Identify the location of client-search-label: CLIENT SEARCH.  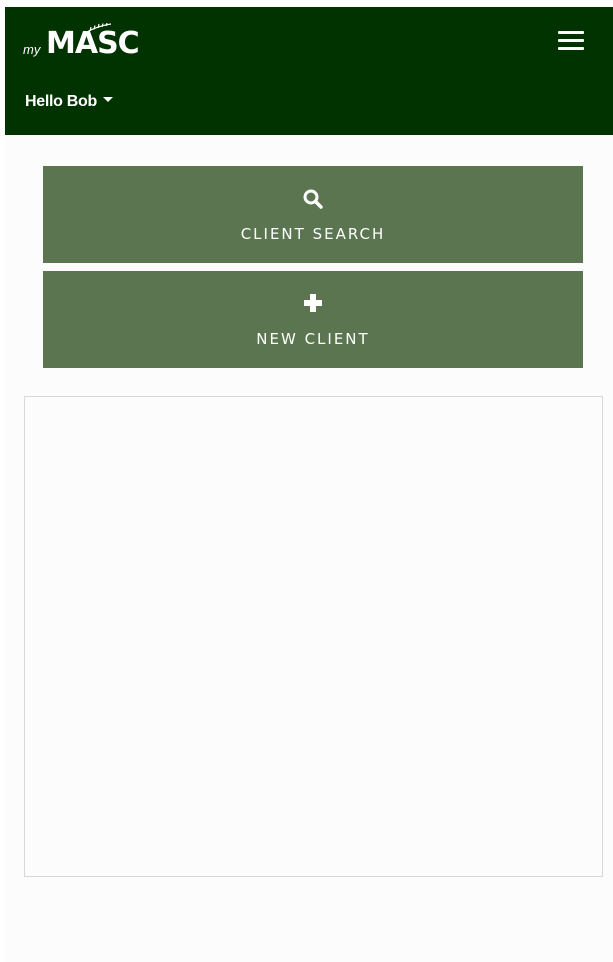
(313, 234).